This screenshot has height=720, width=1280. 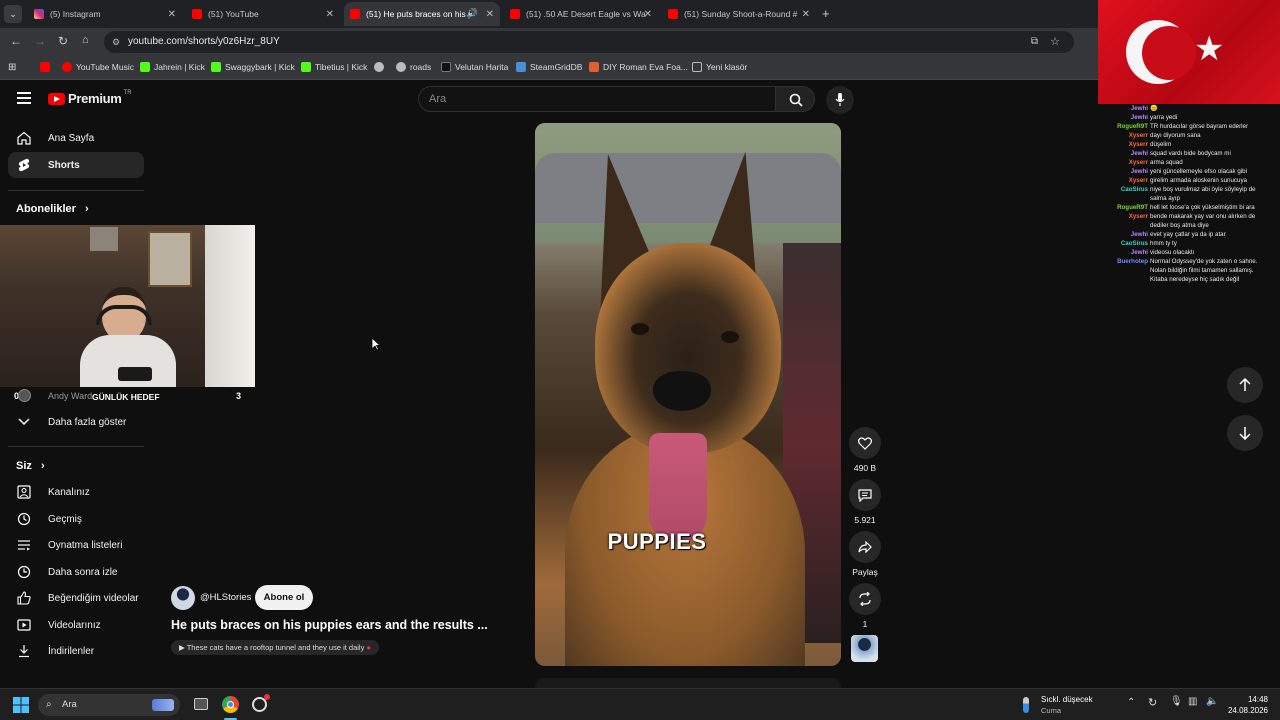 What do you see at coordinates (76, 625) in the screenshot?
I see `sidebar-item-your-videos: Videolarınız` at bounding box center [76, 625].